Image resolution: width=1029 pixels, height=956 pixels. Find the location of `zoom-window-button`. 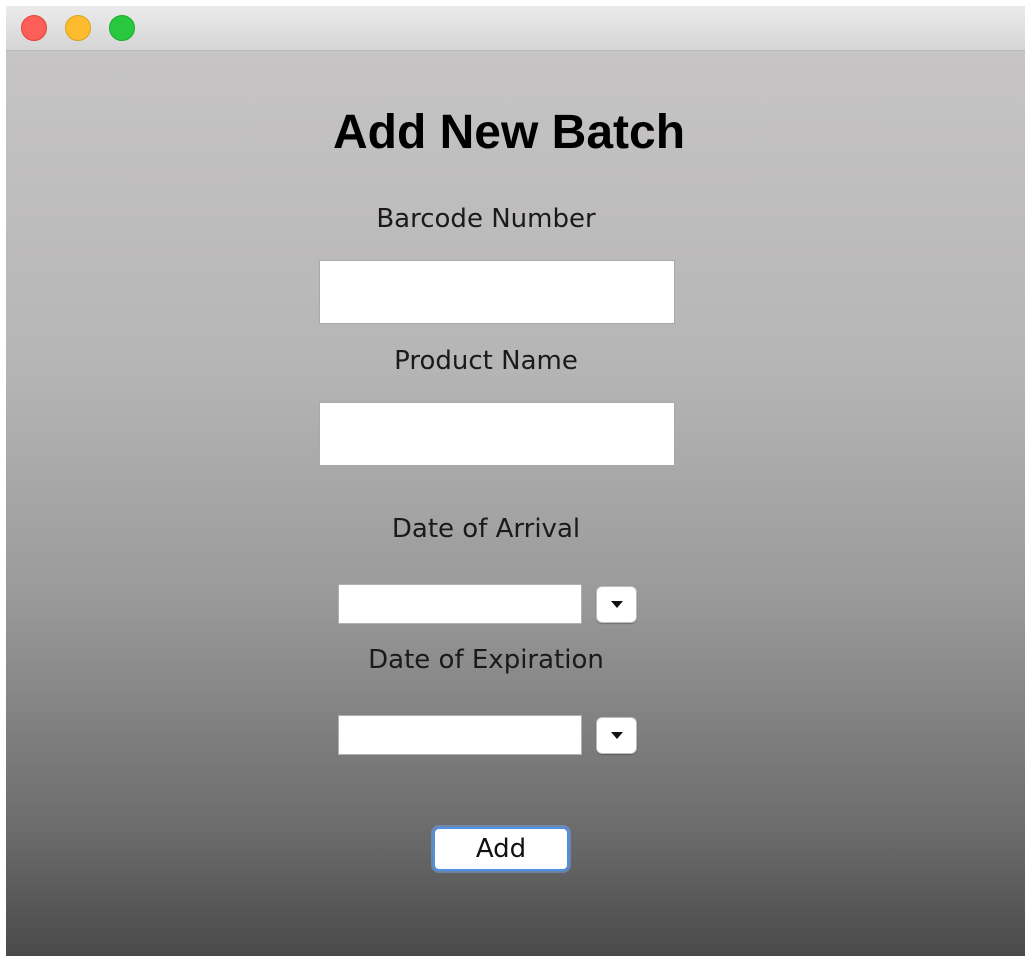

zoom-window-button is located at coordinates (122, 28).